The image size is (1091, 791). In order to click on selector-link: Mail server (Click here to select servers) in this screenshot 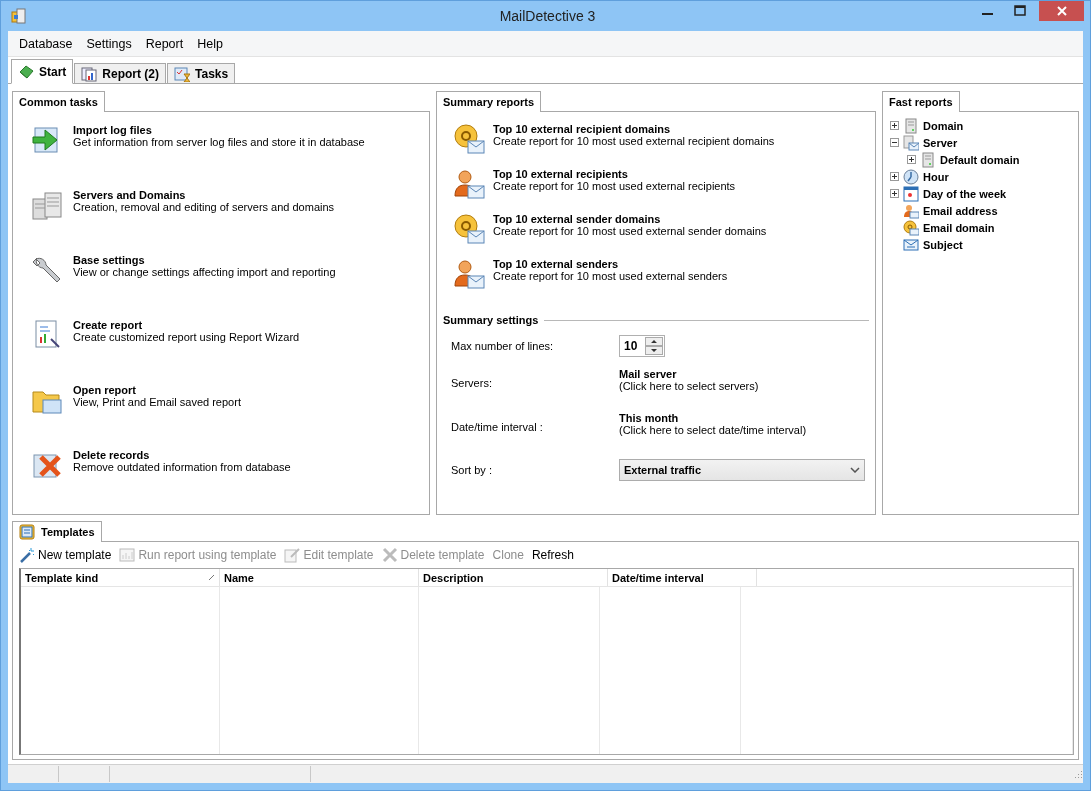, I will do `click(742, 383)`.